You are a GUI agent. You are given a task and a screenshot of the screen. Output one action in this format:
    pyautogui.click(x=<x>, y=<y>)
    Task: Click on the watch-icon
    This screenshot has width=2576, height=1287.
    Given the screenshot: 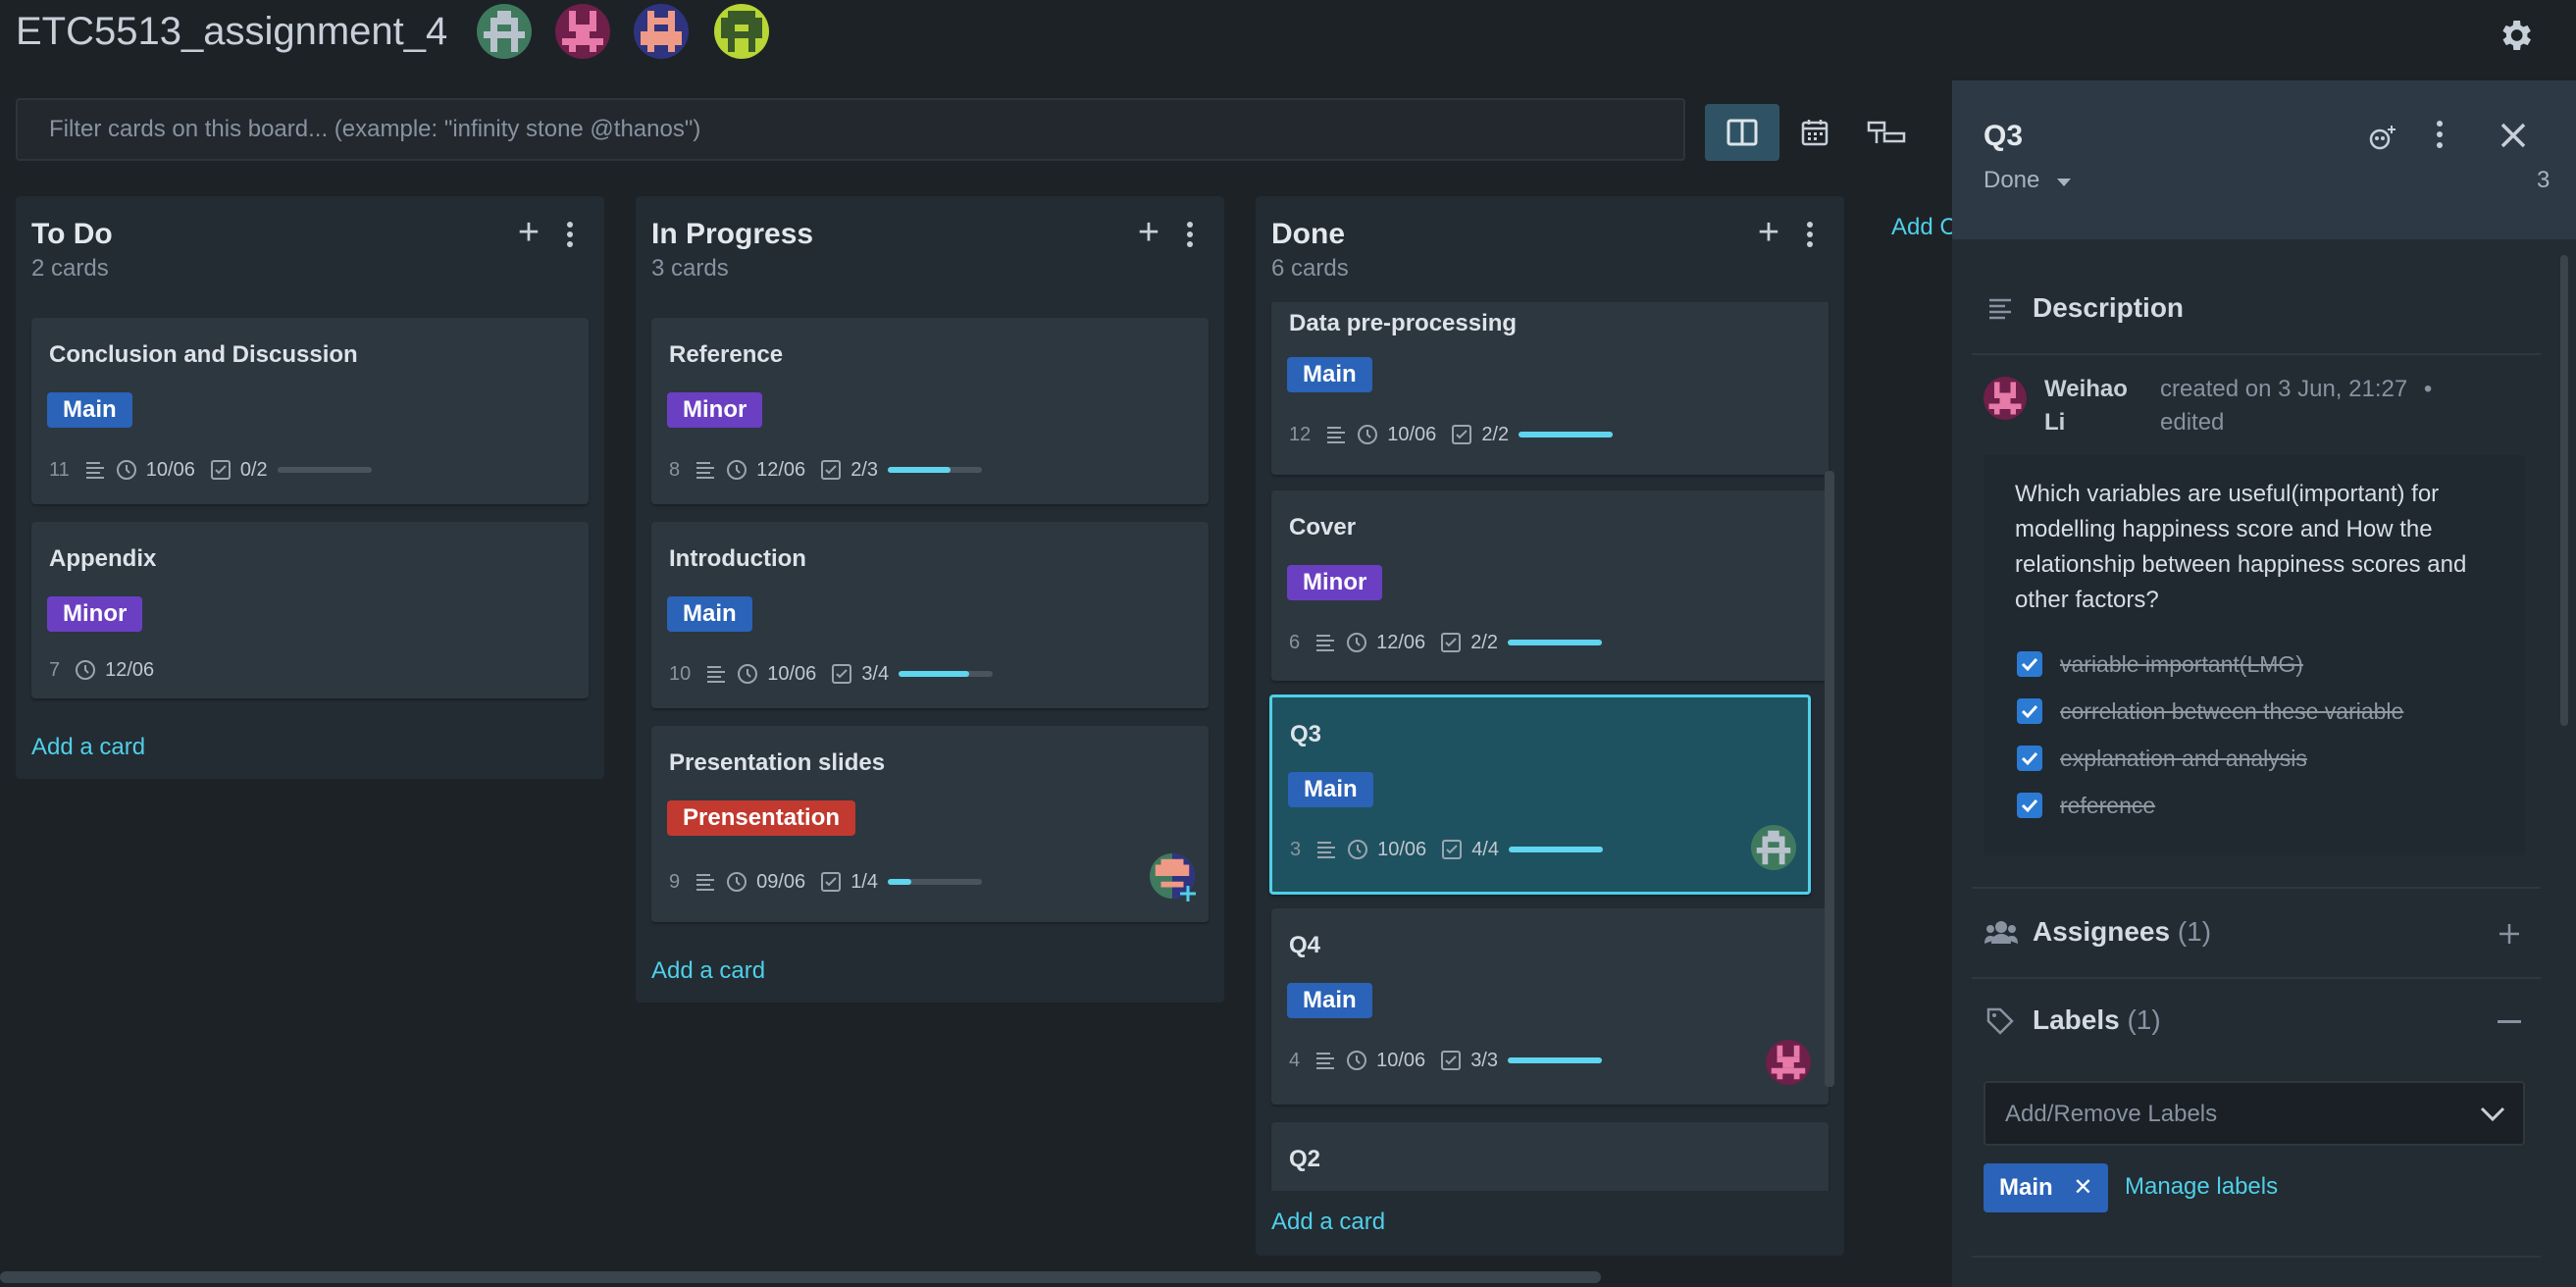 What is the action you would take?
    pyautogui.click(x=2383, y=137)
    